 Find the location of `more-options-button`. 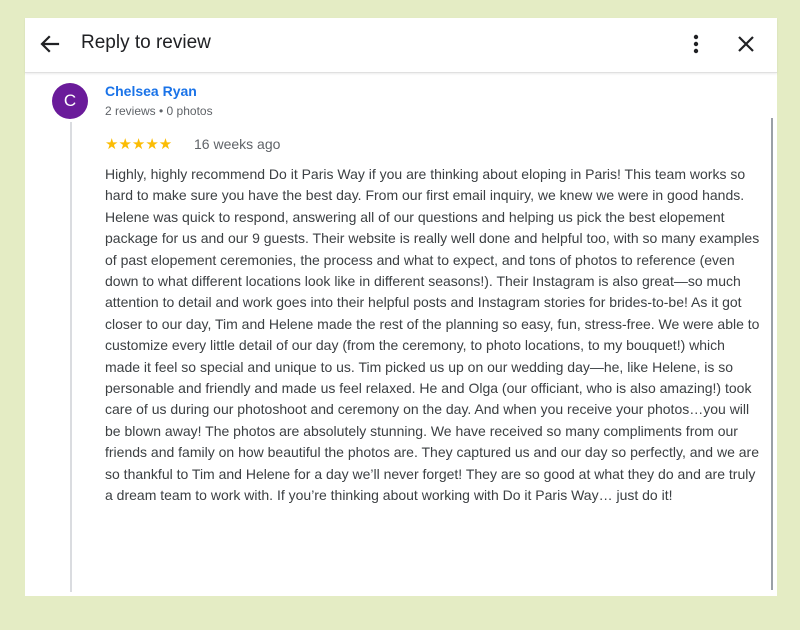

more-options-button is located at coordinates (696, 44).